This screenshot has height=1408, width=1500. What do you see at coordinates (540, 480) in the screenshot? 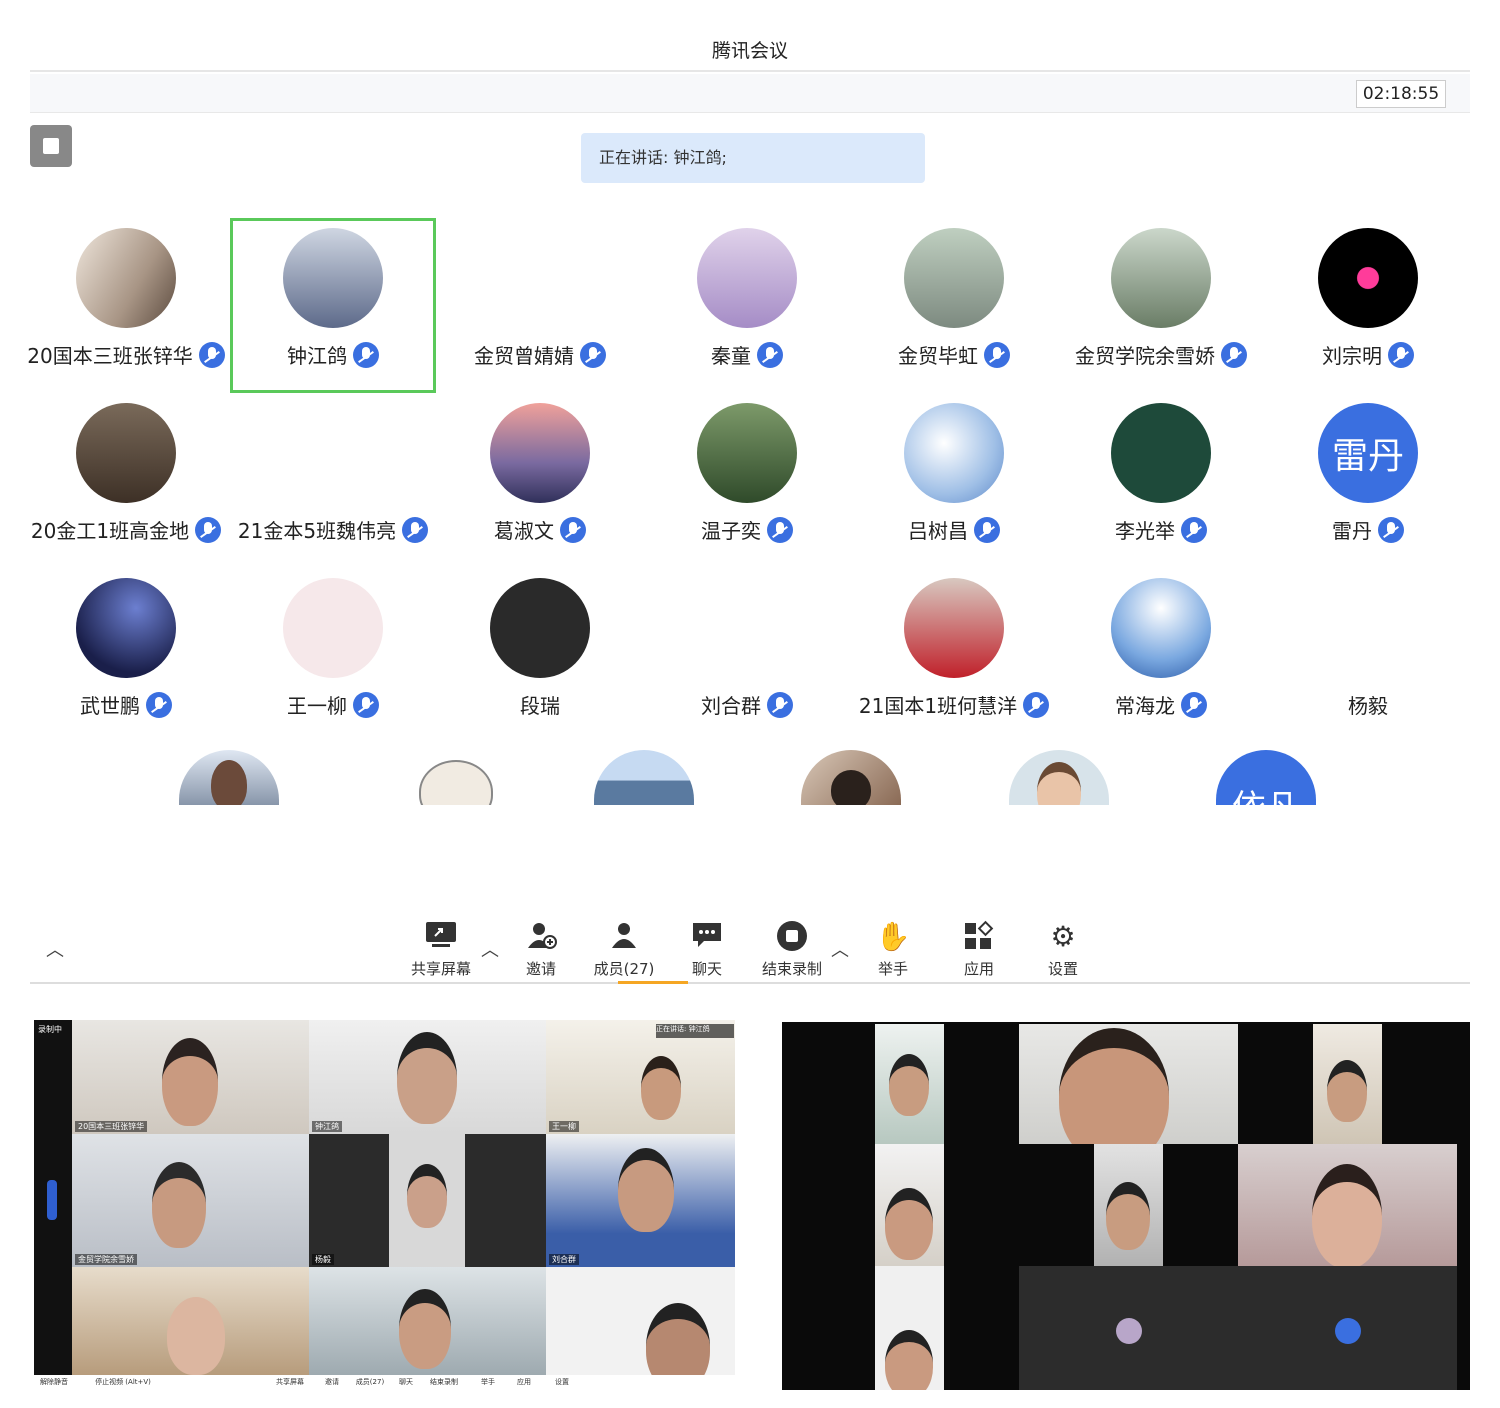
I see `participant-tile: 葛淑文` at bounding box center [540, 480].